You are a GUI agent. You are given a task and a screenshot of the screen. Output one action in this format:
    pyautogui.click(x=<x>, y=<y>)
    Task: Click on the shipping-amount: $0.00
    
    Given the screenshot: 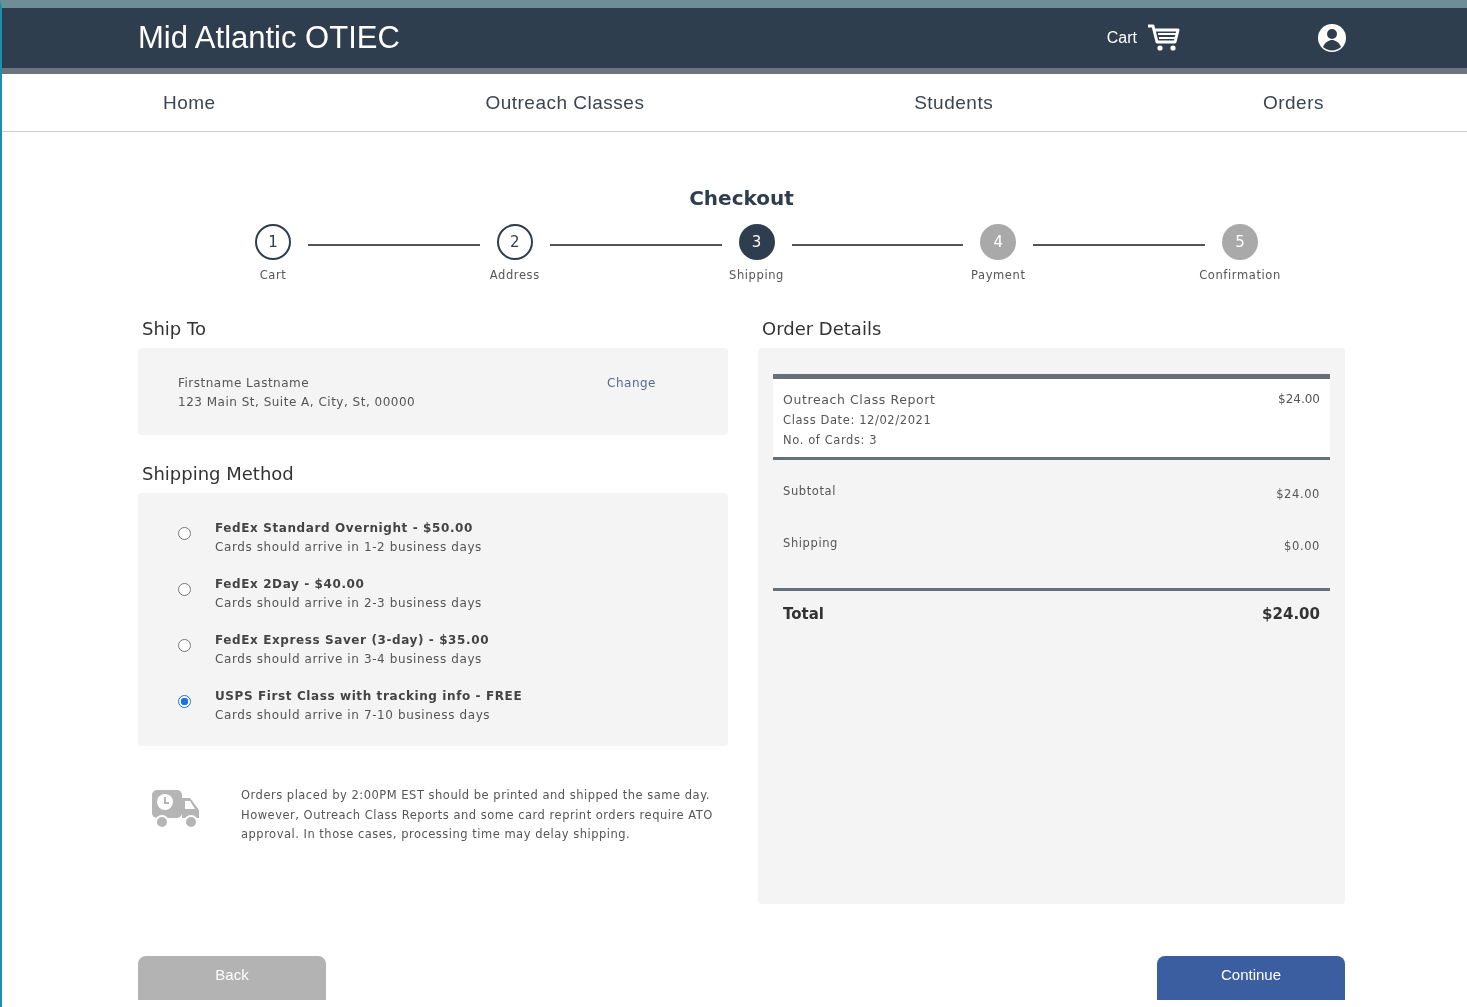 What is the action you would take?
    pyautogui.click(x=1302, y=546)
    